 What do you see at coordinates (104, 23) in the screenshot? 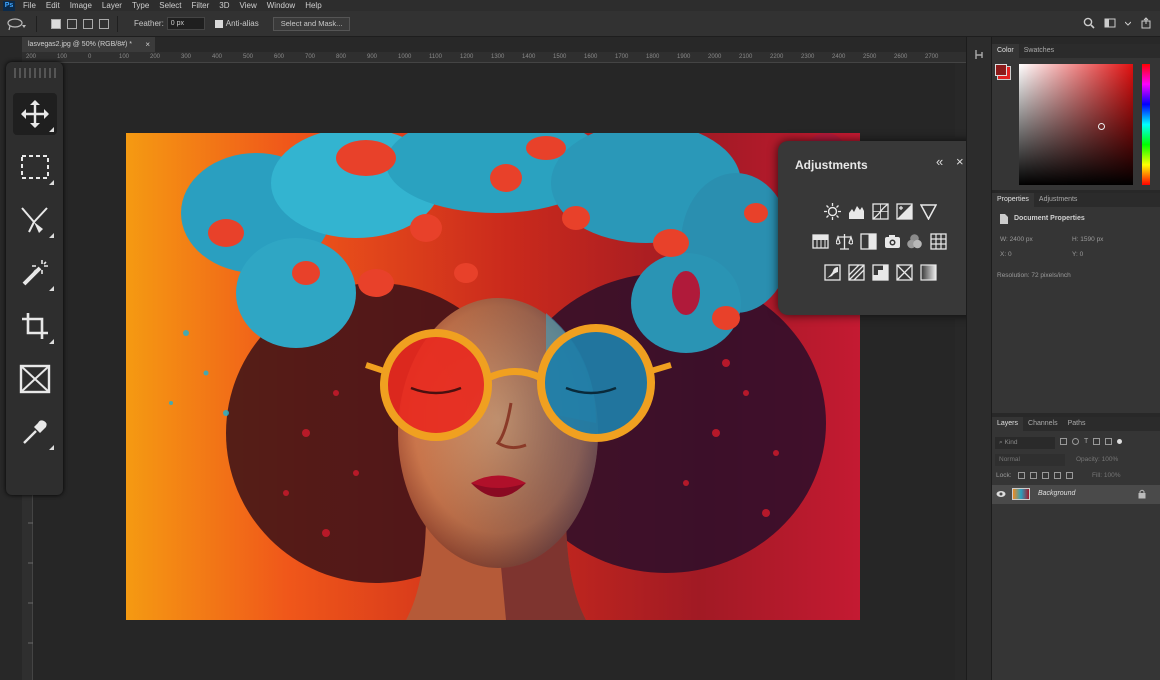
I see `intersect-selection-icon` at bounding box center [104, 23].